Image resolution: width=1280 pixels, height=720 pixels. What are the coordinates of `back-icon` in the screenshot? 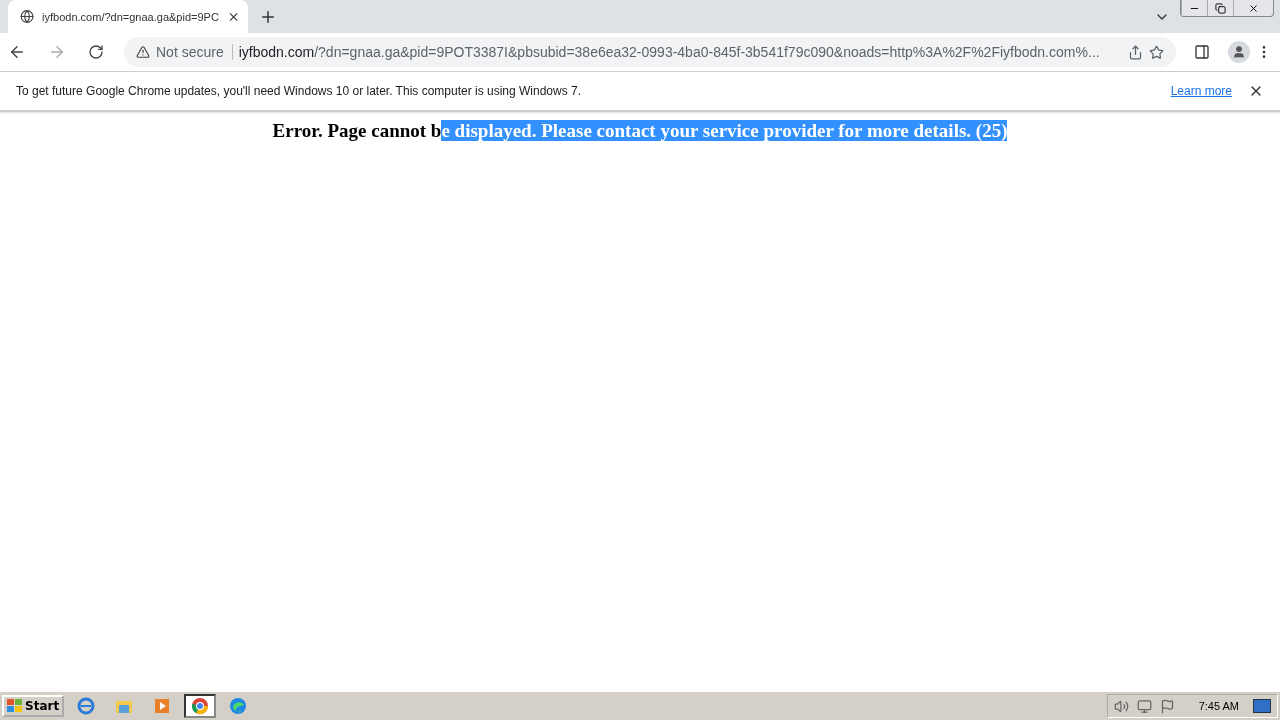 It's located at (17, 52).